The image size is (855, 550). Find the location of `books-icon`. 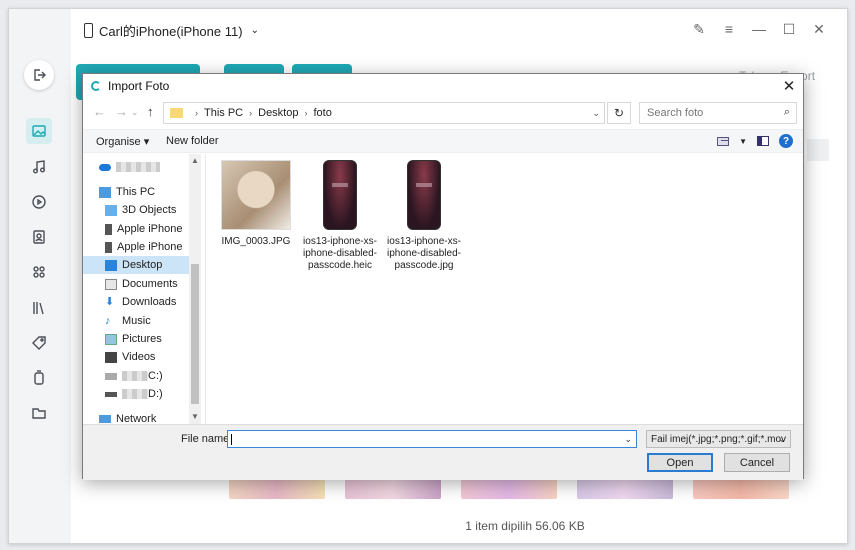

books-icon is located at coordinates (39, 308).